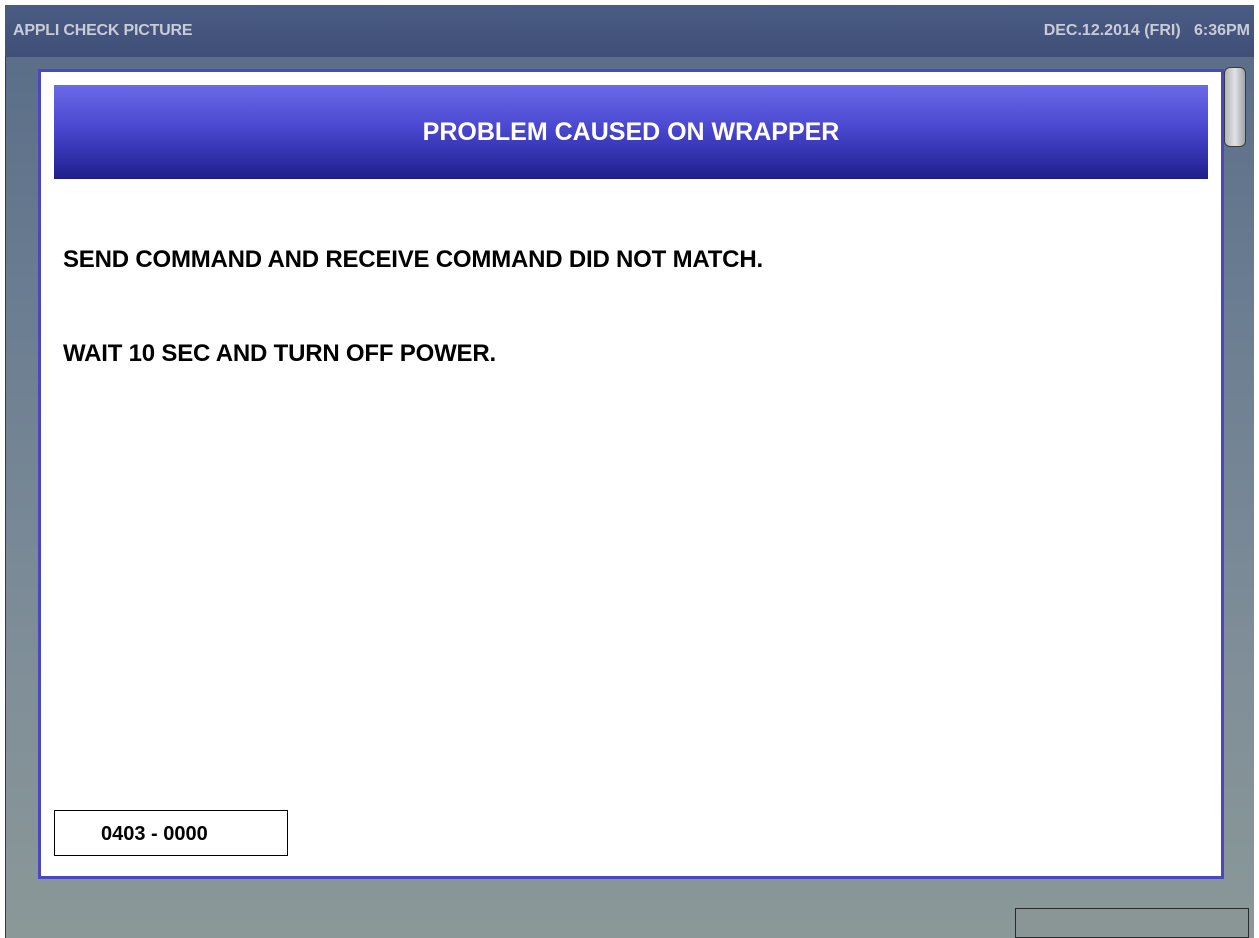 This screenshot has width=1259, height=938. I want to click on bottom-button, so click(1132, 923).